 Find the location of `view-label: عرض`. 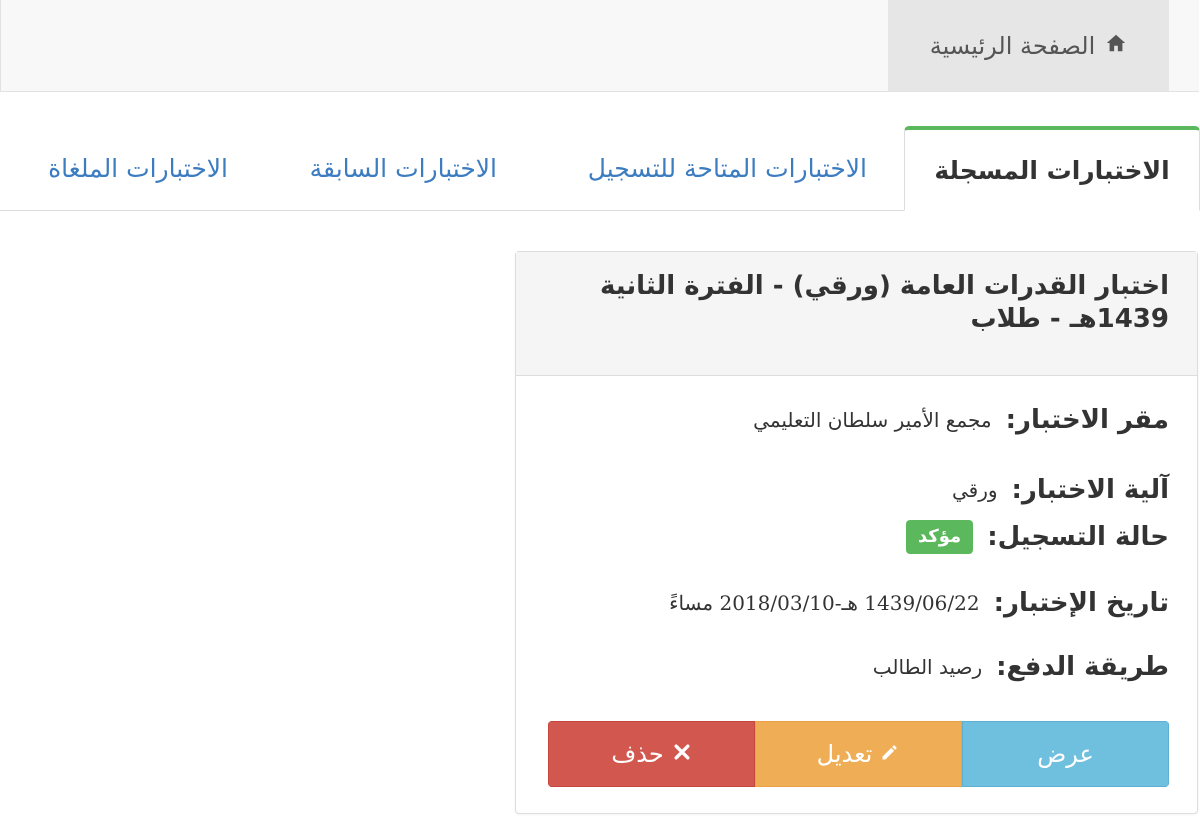

view-label: عرض is located at coordinates (1065, 754).